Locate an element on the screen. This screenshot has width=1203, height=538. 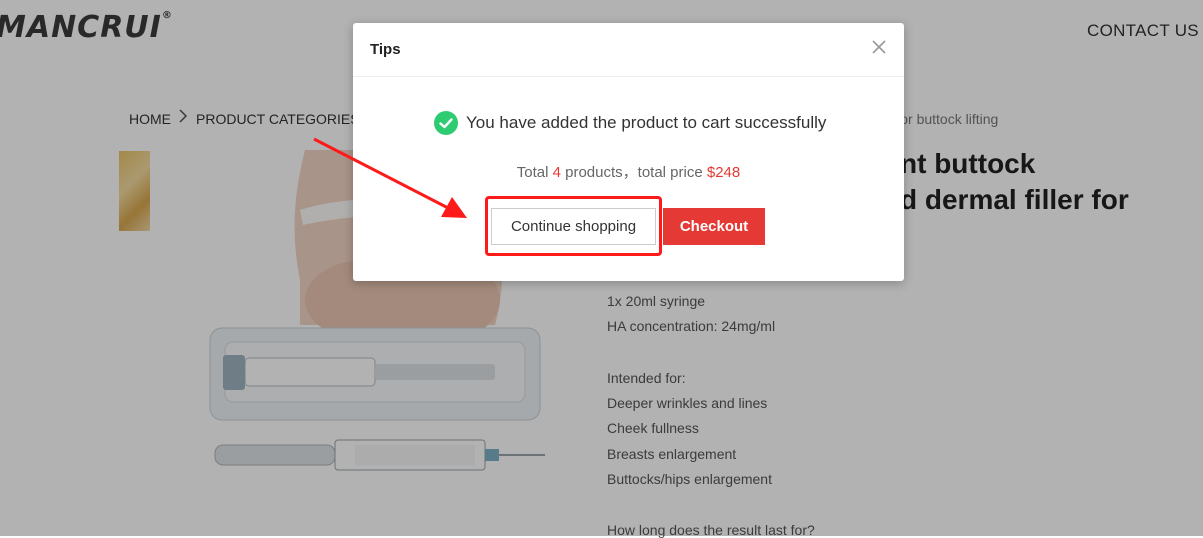
total-count: 4 is located at coordinates (556, 172).